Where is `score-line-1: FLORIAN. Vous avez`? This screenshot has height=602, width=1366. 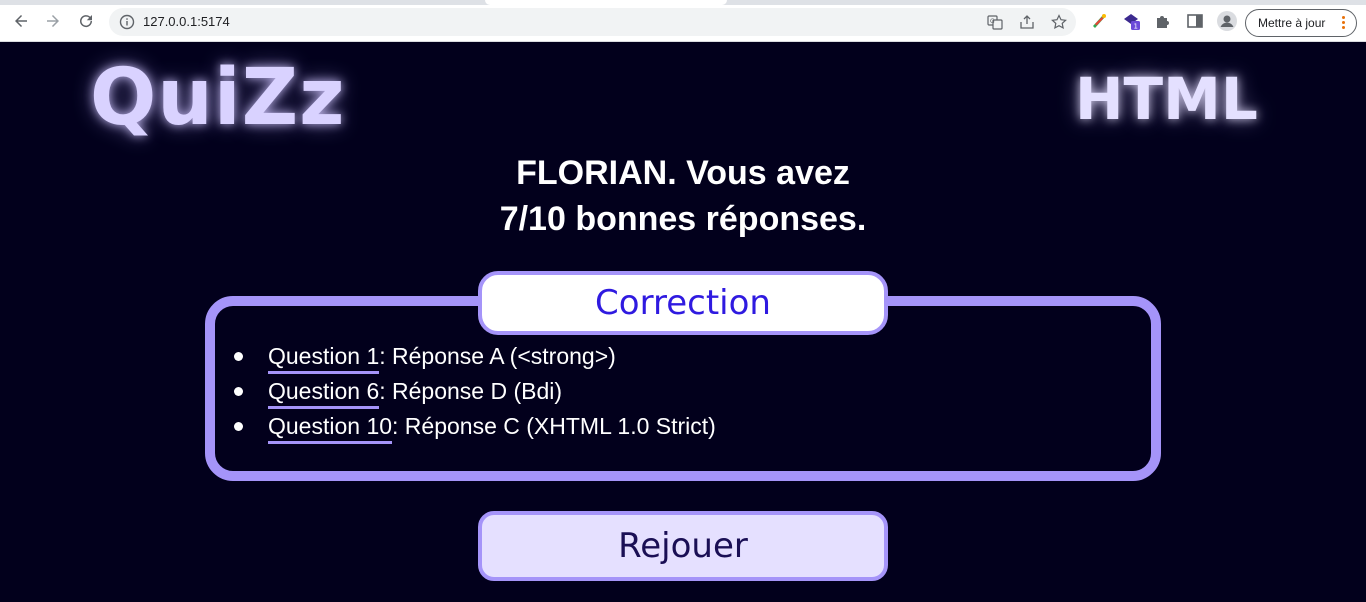 score-line-1: FLORIAN. Vous avez is located at coordinates (683, 173).